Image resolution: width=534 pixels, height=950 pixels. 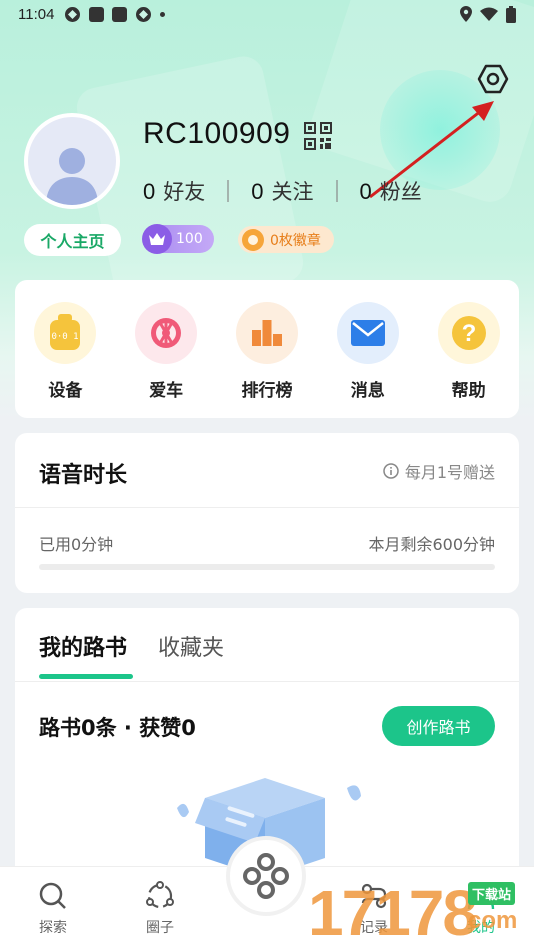 I want to click on leaderboard-icon, so click(x=266, y=333).